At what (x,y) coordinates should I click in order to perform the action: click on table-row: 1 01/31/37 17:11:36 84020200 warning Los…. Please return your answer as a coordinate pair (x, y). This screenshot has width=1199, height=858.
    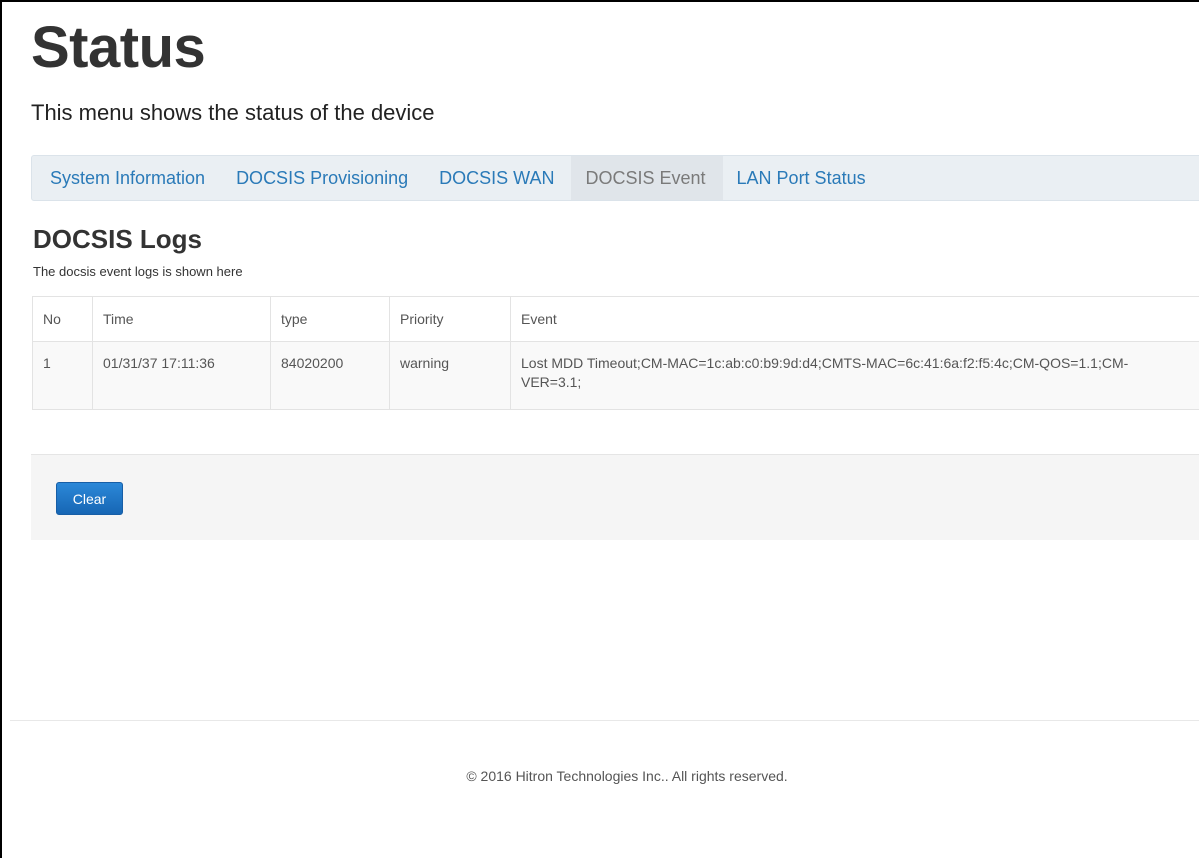
    Looking at the image, I should click on (615, 375).